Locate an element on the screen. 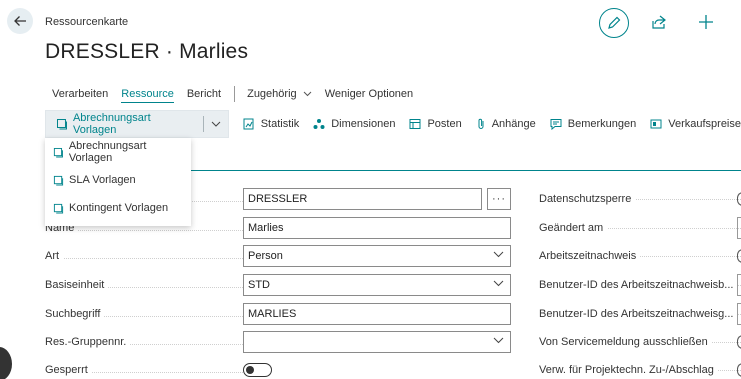  field-label: Res.-Gruppennr. is located at coordinates (144, 342).